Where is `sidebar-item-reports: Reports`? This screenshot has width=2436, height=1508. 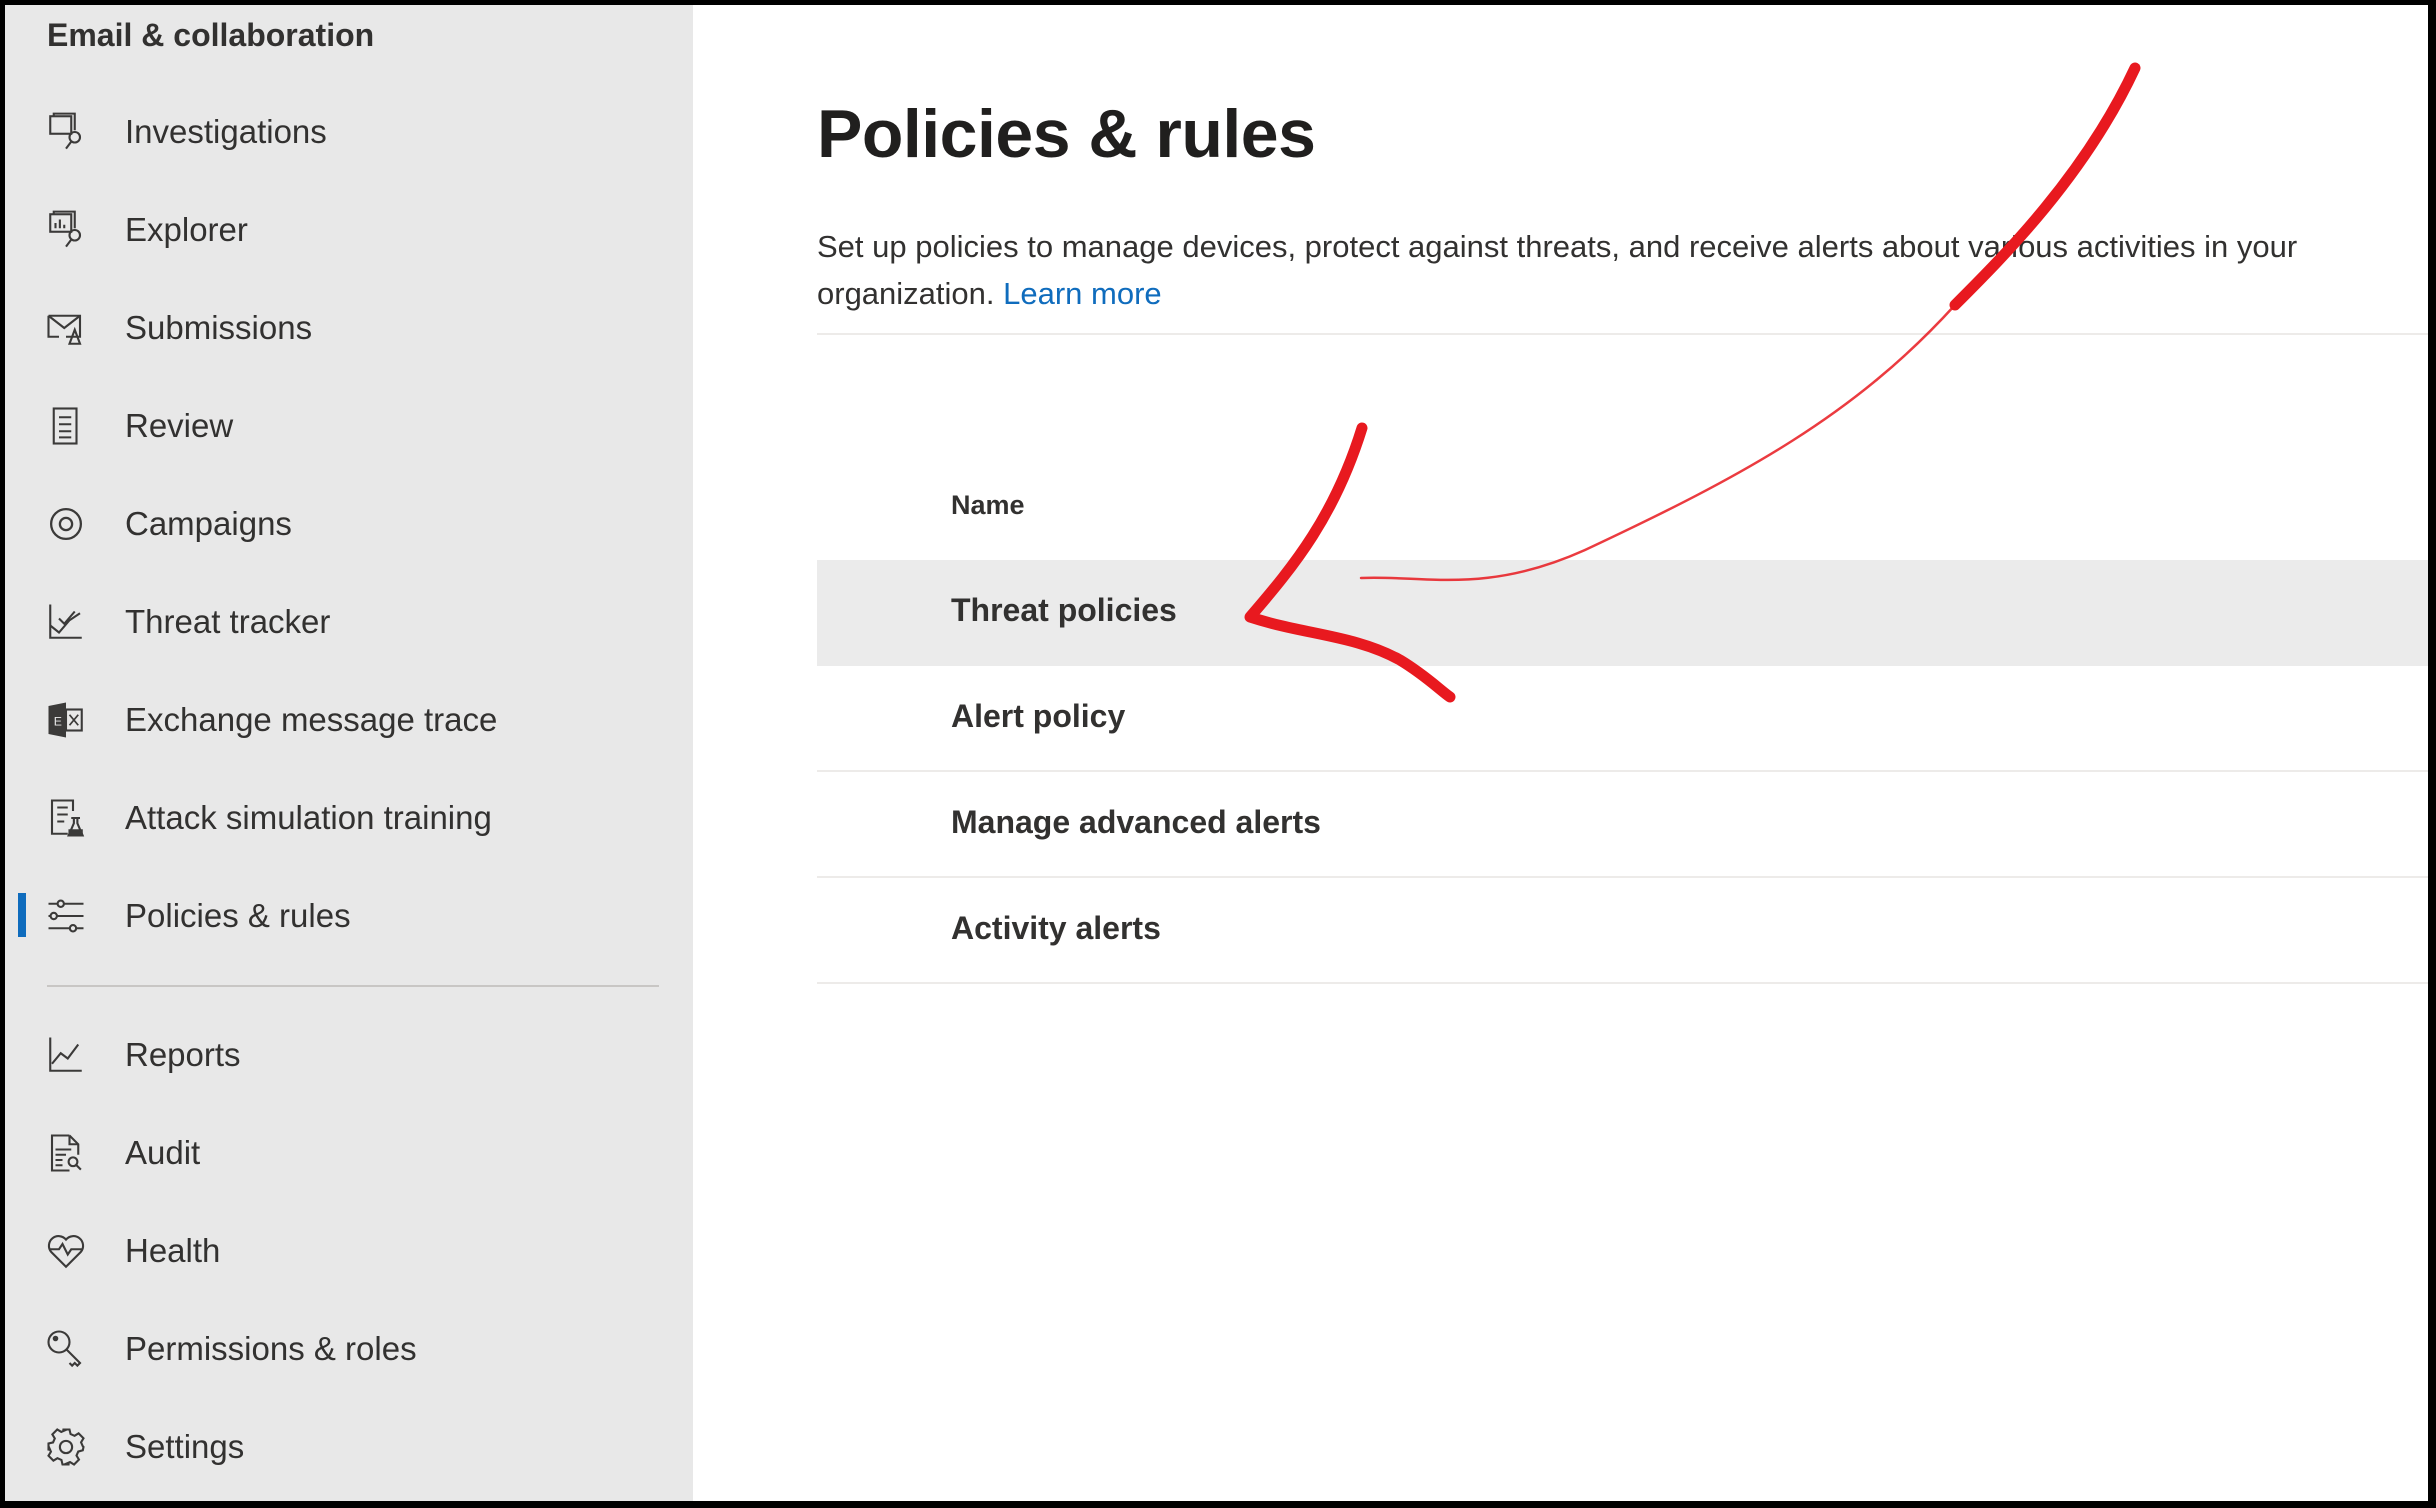 sidebar-item-reports: Reports is located at coordinates (349, 1054).